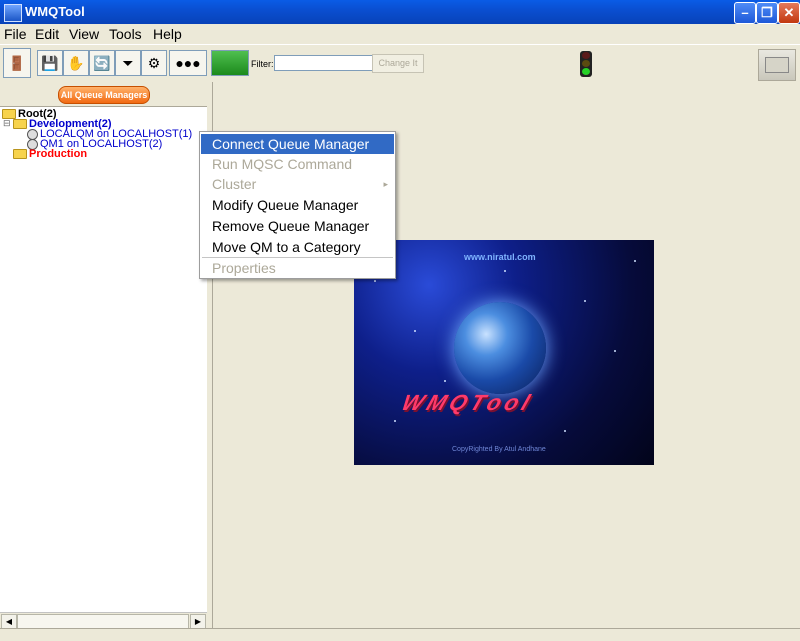 The height and width of the screenshot is (641, 800). What do you see at coordinates (297, 247) in the screenshot?
I see `menu-item-move-qm-to-category: Move QM to a Category` at bounding box center [297, 247].